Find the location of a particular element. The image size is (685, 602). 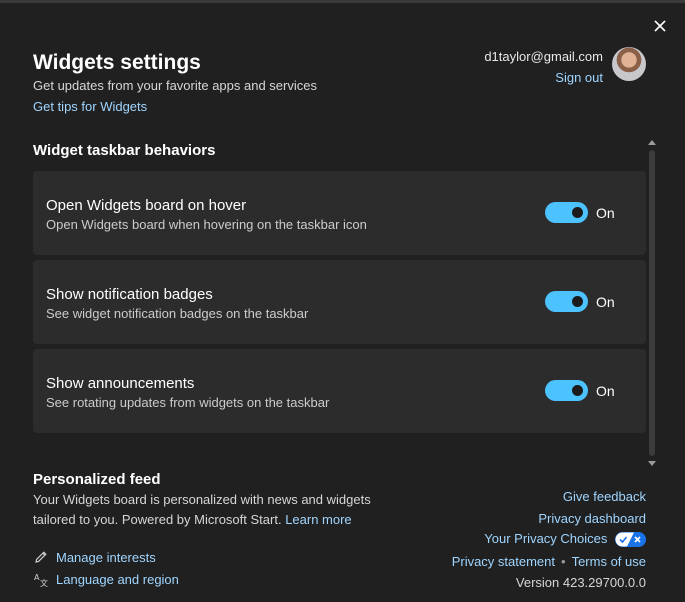

close-button is located at coordinates (660, 26).